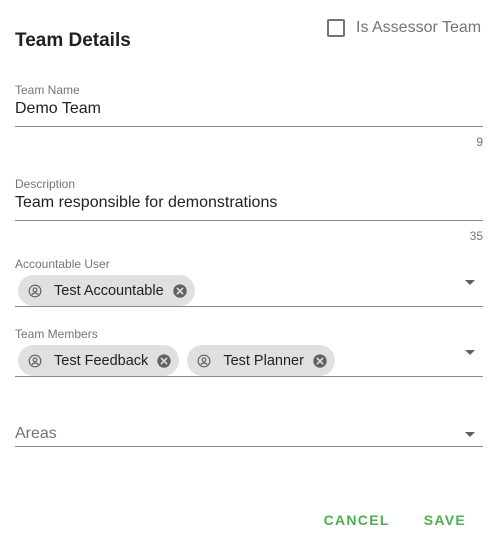 The width and height of the screenshot is (496, 546). What do you see at coordinates (249, 306) in the screenshot?
I see `accountable-user-underline` at bounding box center [249, 306].